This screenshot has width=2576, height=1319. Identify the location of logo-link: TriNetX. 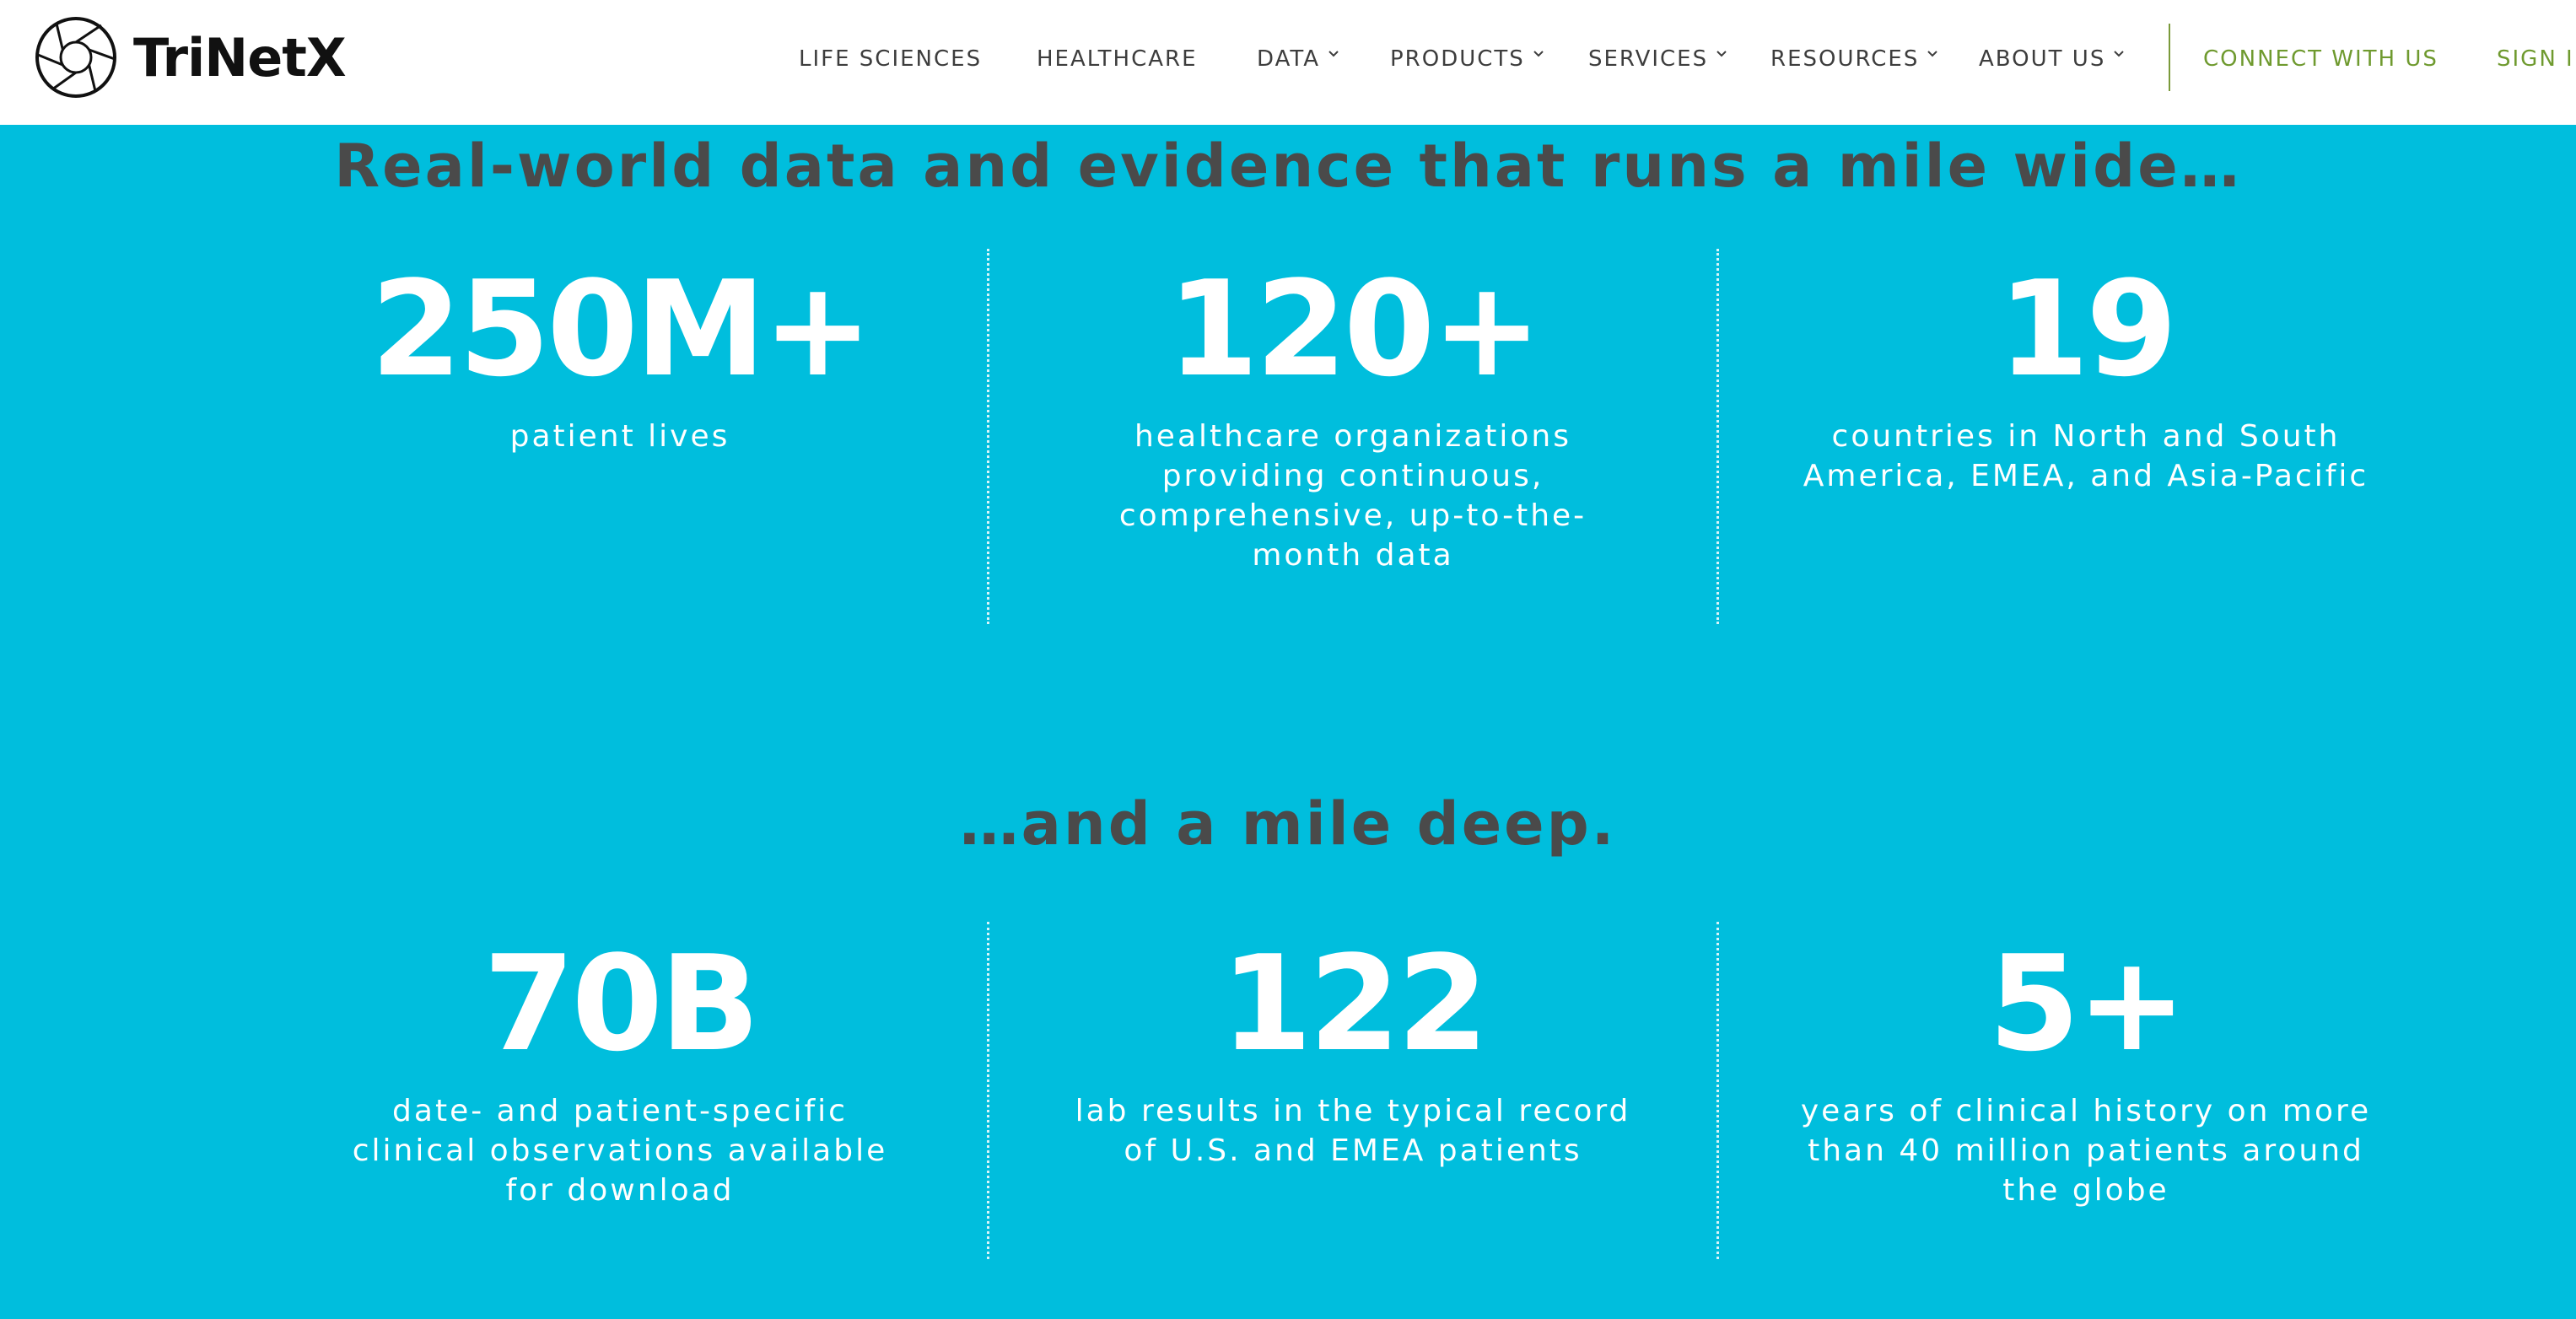
(190, 57).